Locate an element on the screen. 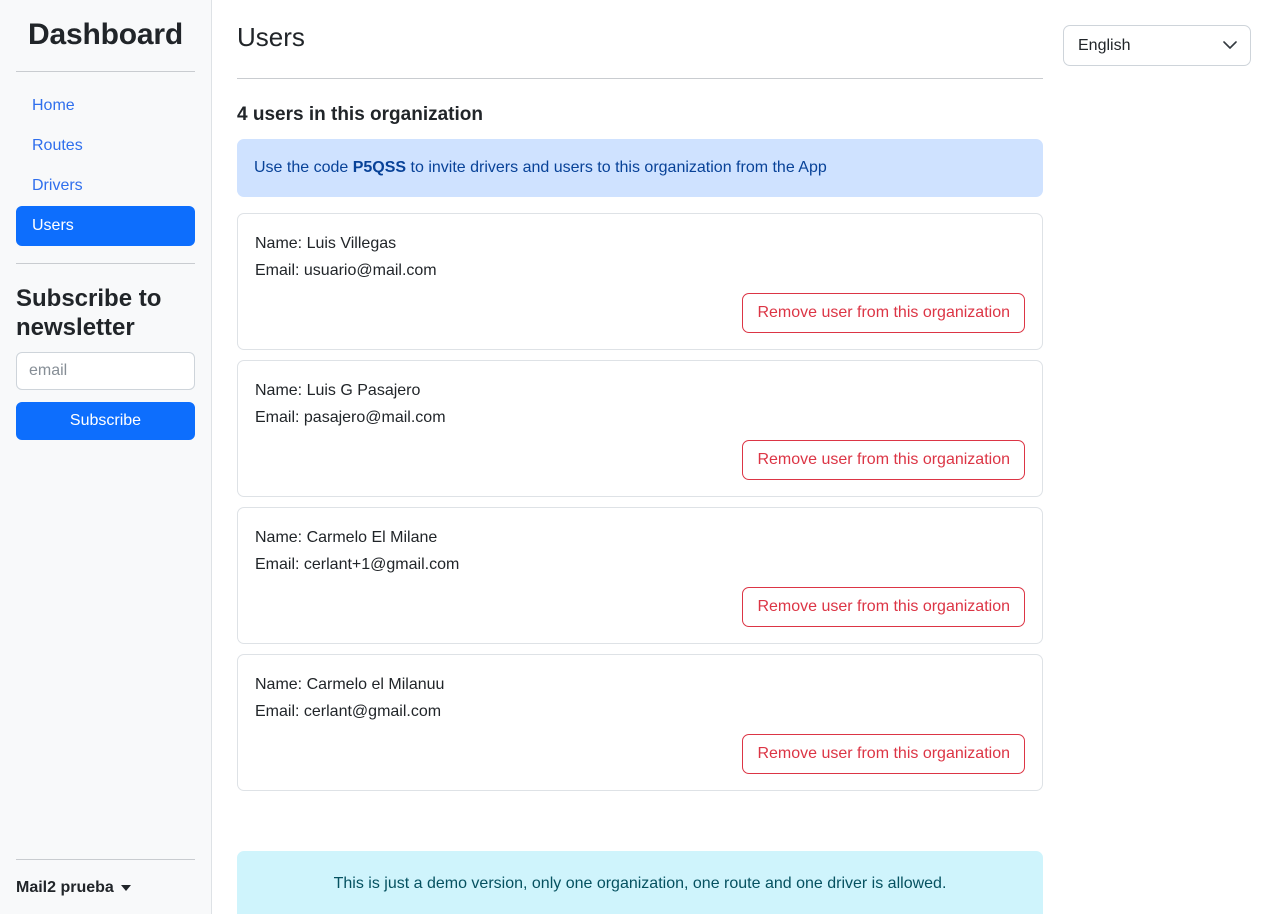 The image size is (1280, 914). user-name: Name: Luis Villegas is located at coordinates (326, 243).